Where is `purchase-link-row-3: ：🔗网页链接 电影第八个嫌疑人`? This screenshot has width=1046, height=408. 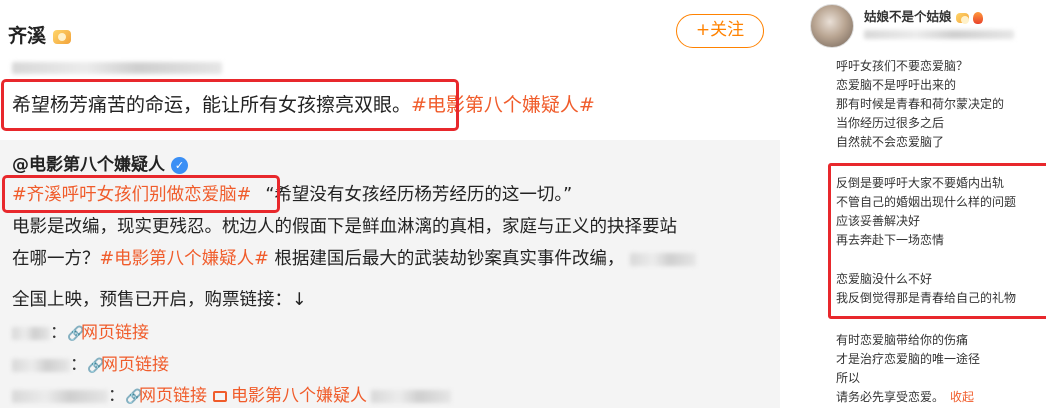
purchase-link-row-3: ：🔗网页链接 电影第八个嫌疑人 is located at coordinates (231, 393).